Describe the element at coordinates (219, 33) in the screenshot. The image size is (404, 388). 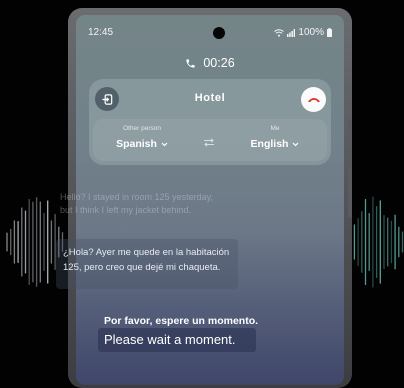
I see `front-camera` at that location.